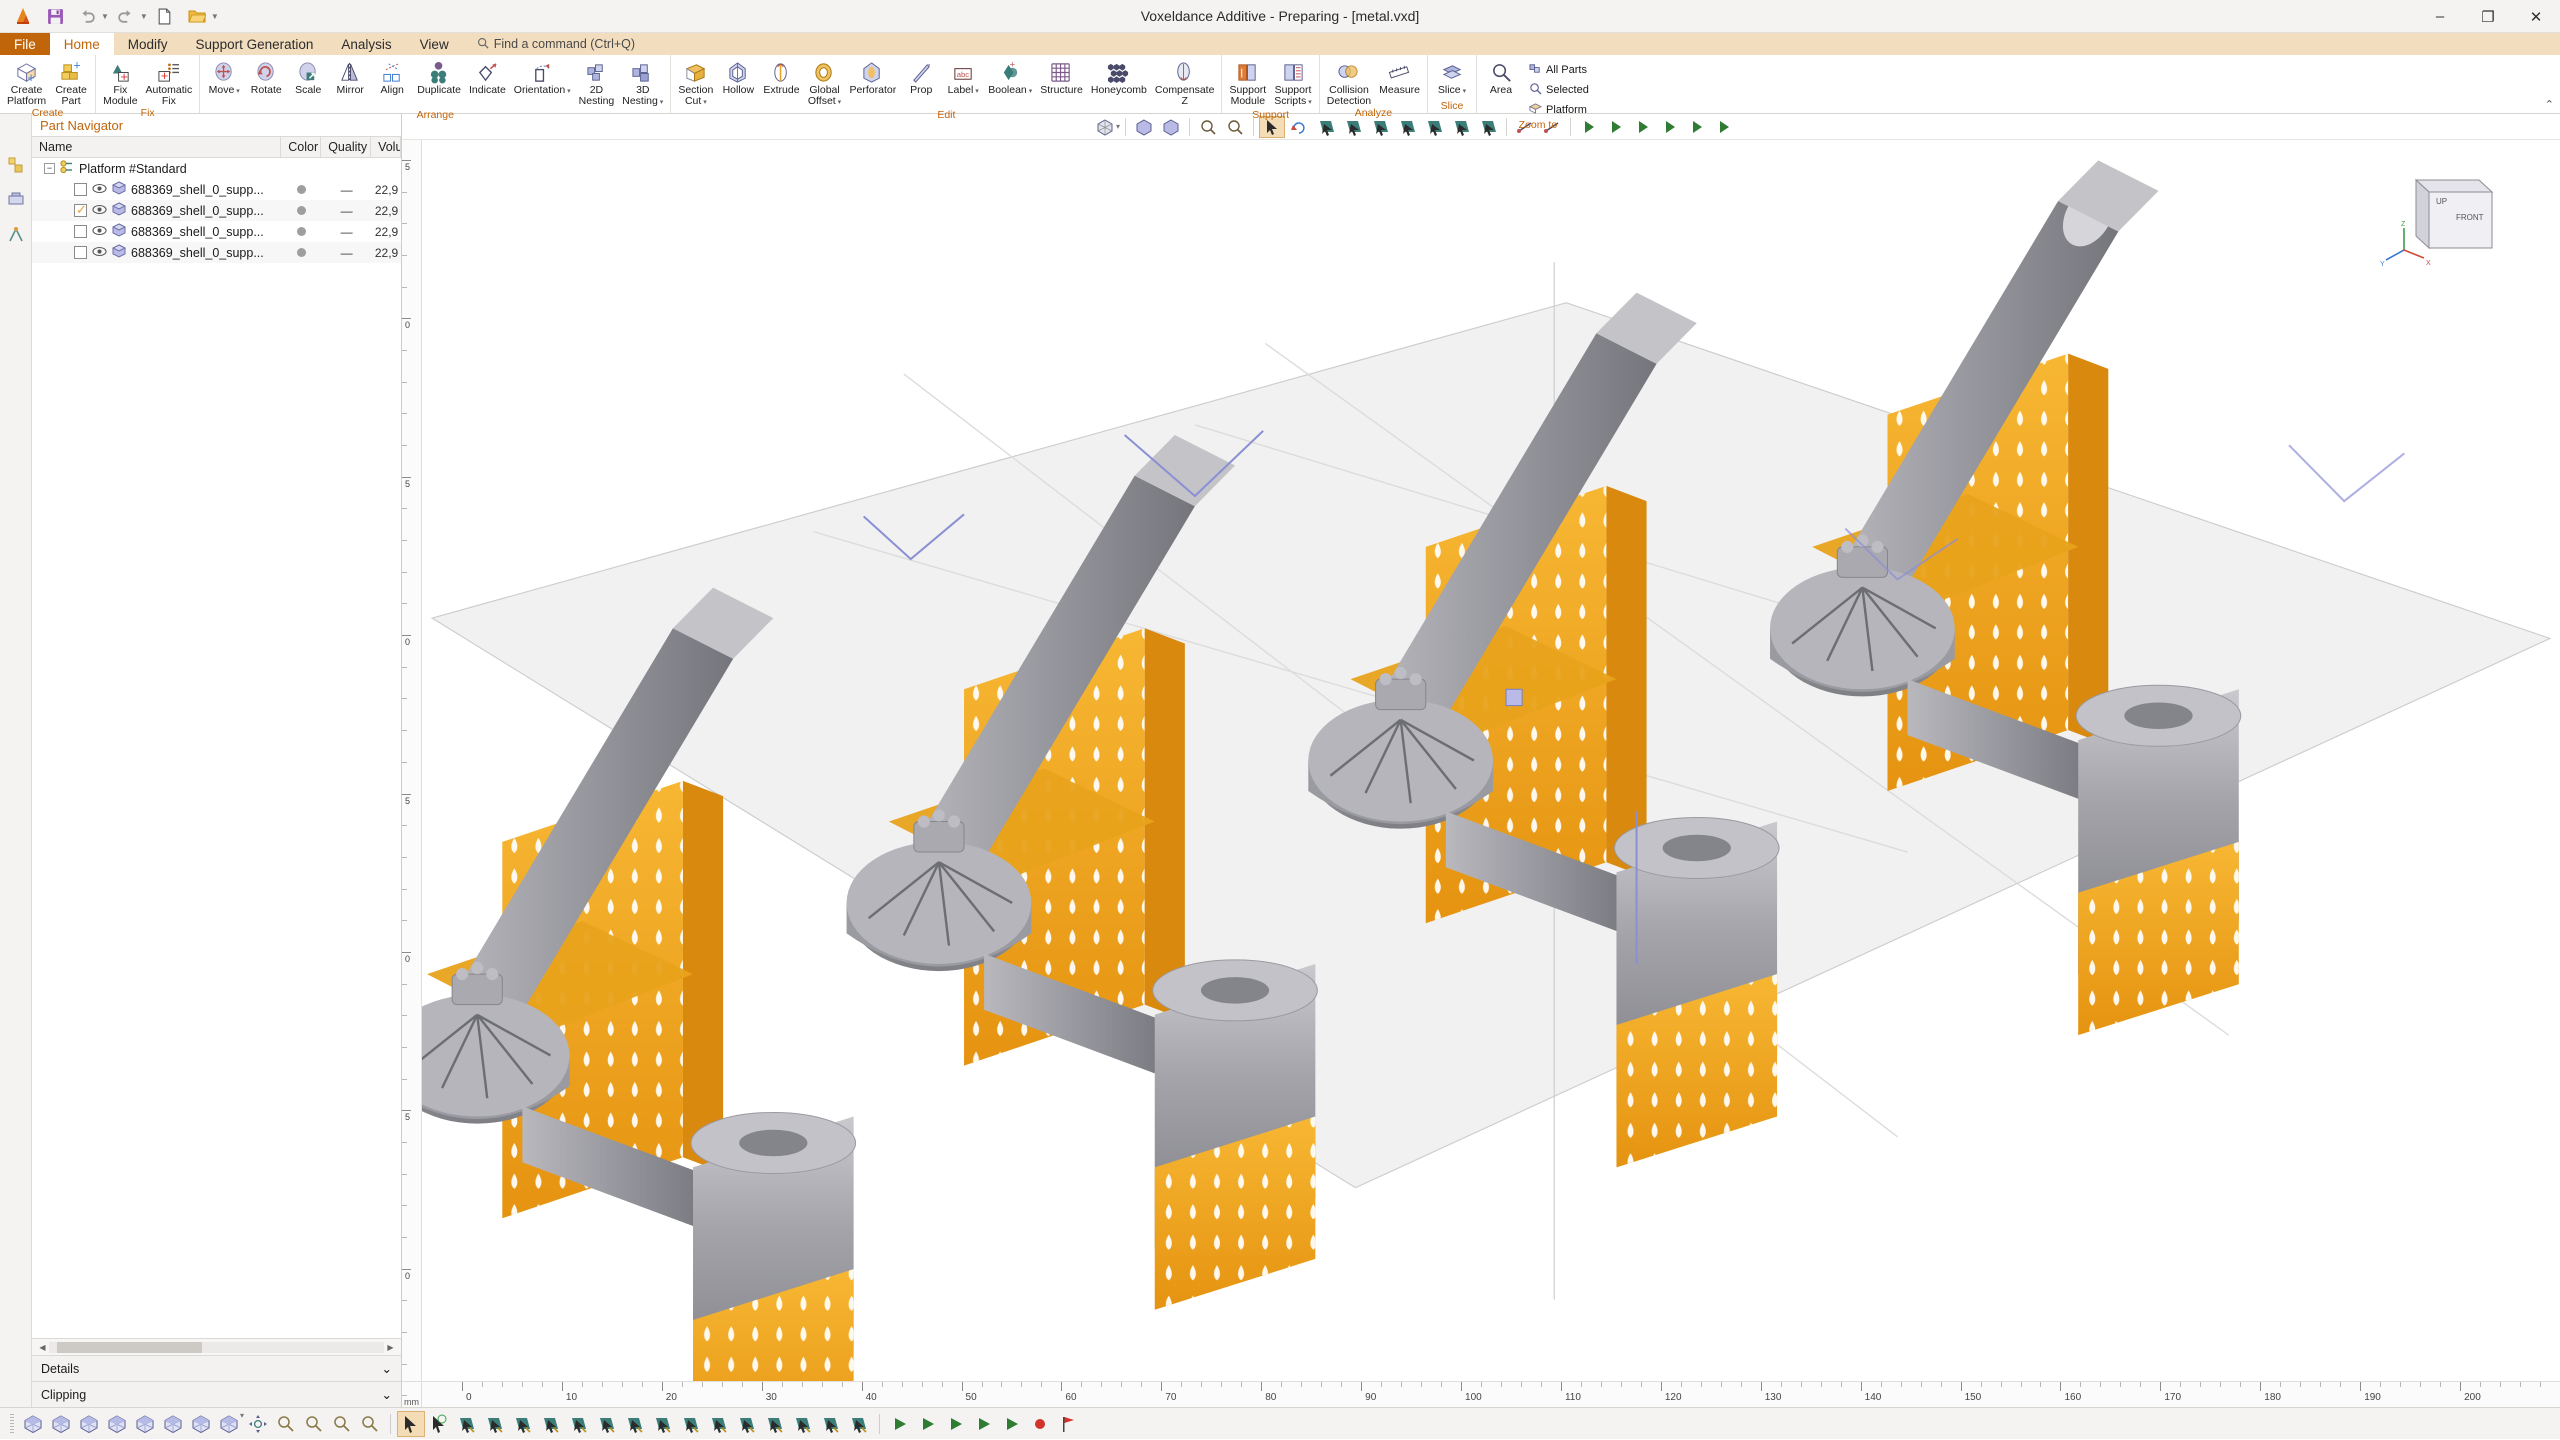 This screenshot has height=1440, width=2560. Describe the element at coordinates (1643, 127) in the screenshot. I see `slice-play-icon` at that location.